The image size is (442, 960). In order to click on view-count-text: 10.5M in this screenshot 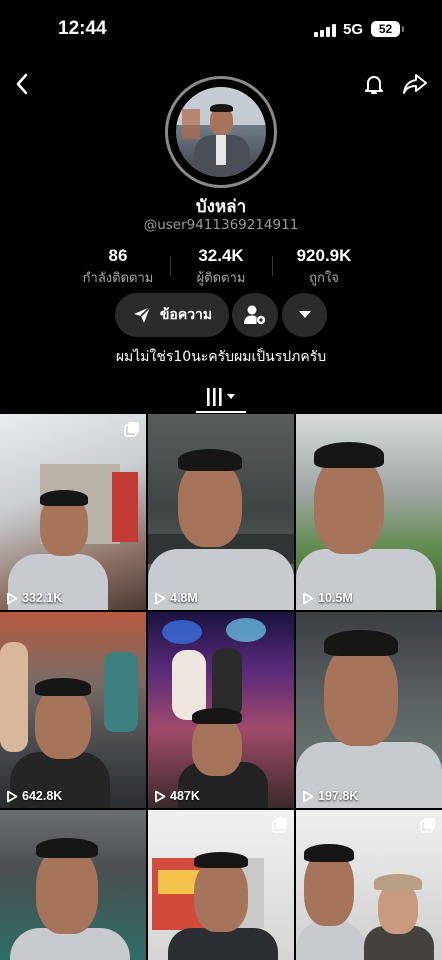, I will do `click(335, 598)`.